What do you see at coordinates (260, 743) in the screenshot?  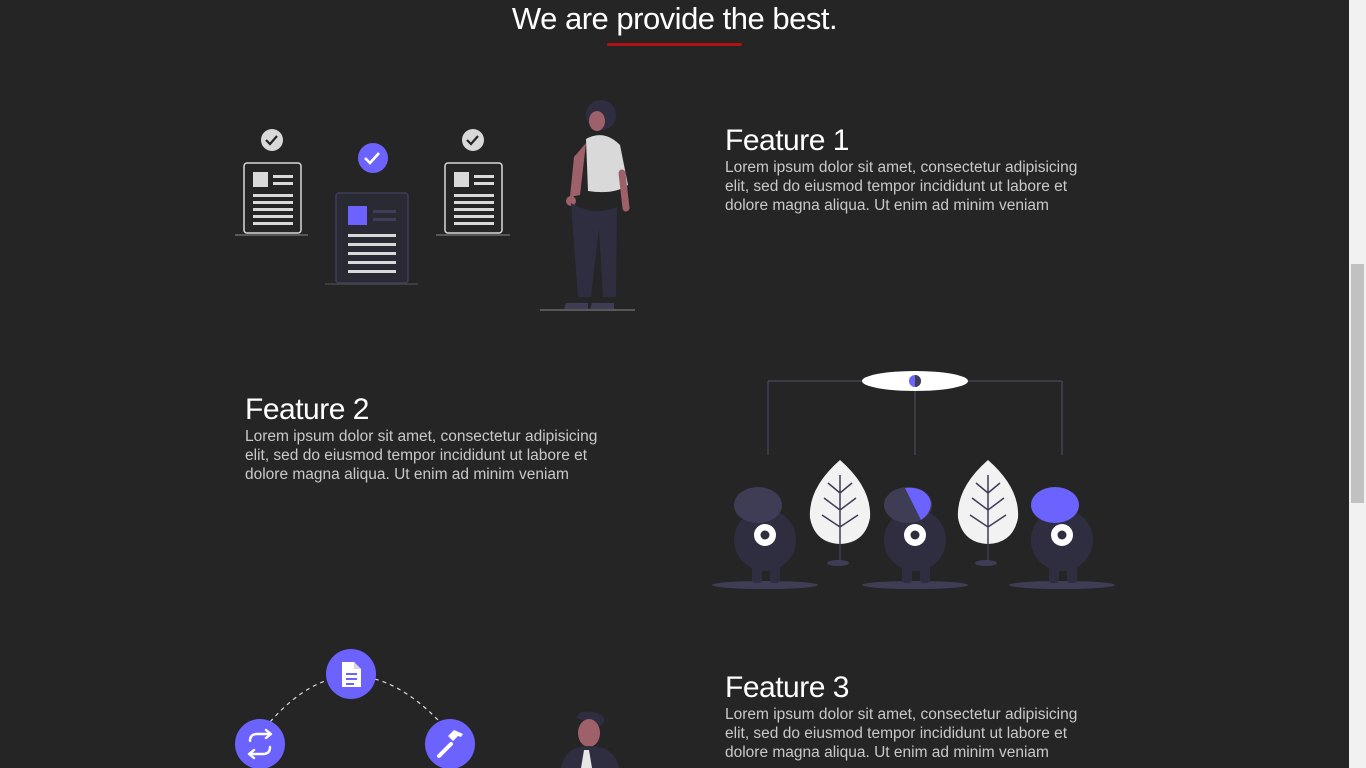 I see `repeat-icon` at bounding box center [260, 743].